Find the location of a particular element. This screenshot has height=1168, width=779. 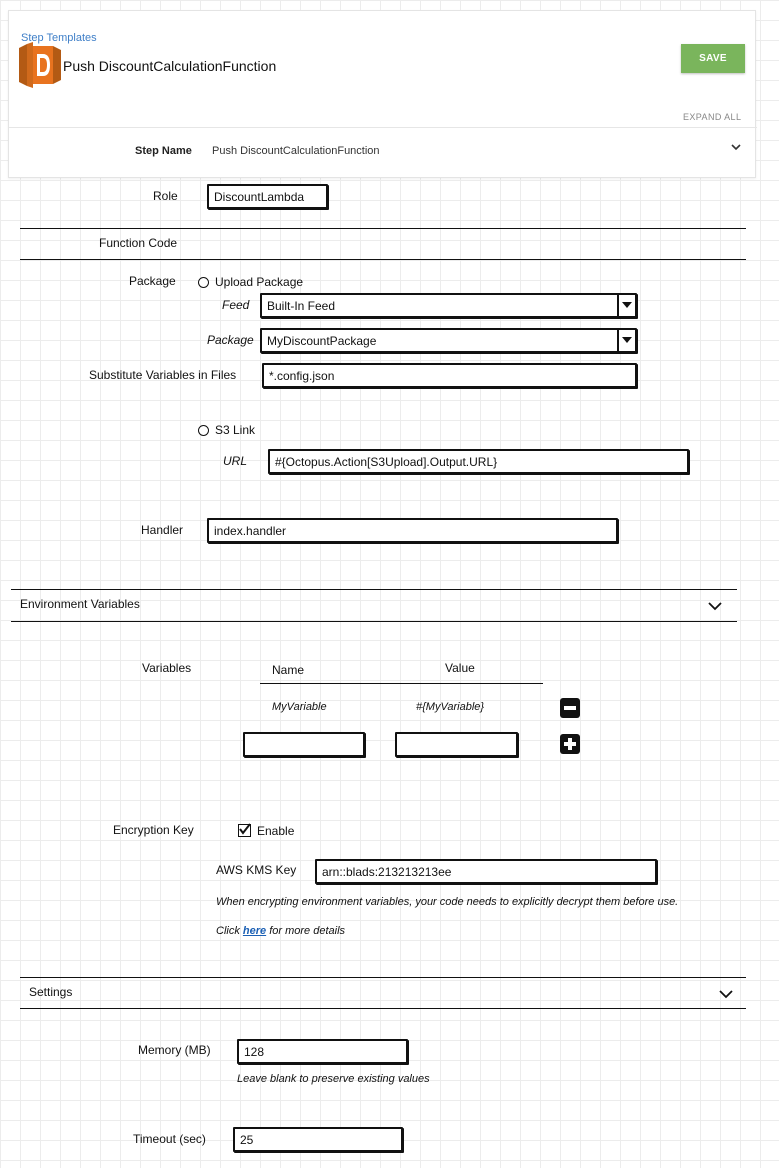

aws-kms-key-input: arn::blads:213213213ee is located at coordinates (486, 871).